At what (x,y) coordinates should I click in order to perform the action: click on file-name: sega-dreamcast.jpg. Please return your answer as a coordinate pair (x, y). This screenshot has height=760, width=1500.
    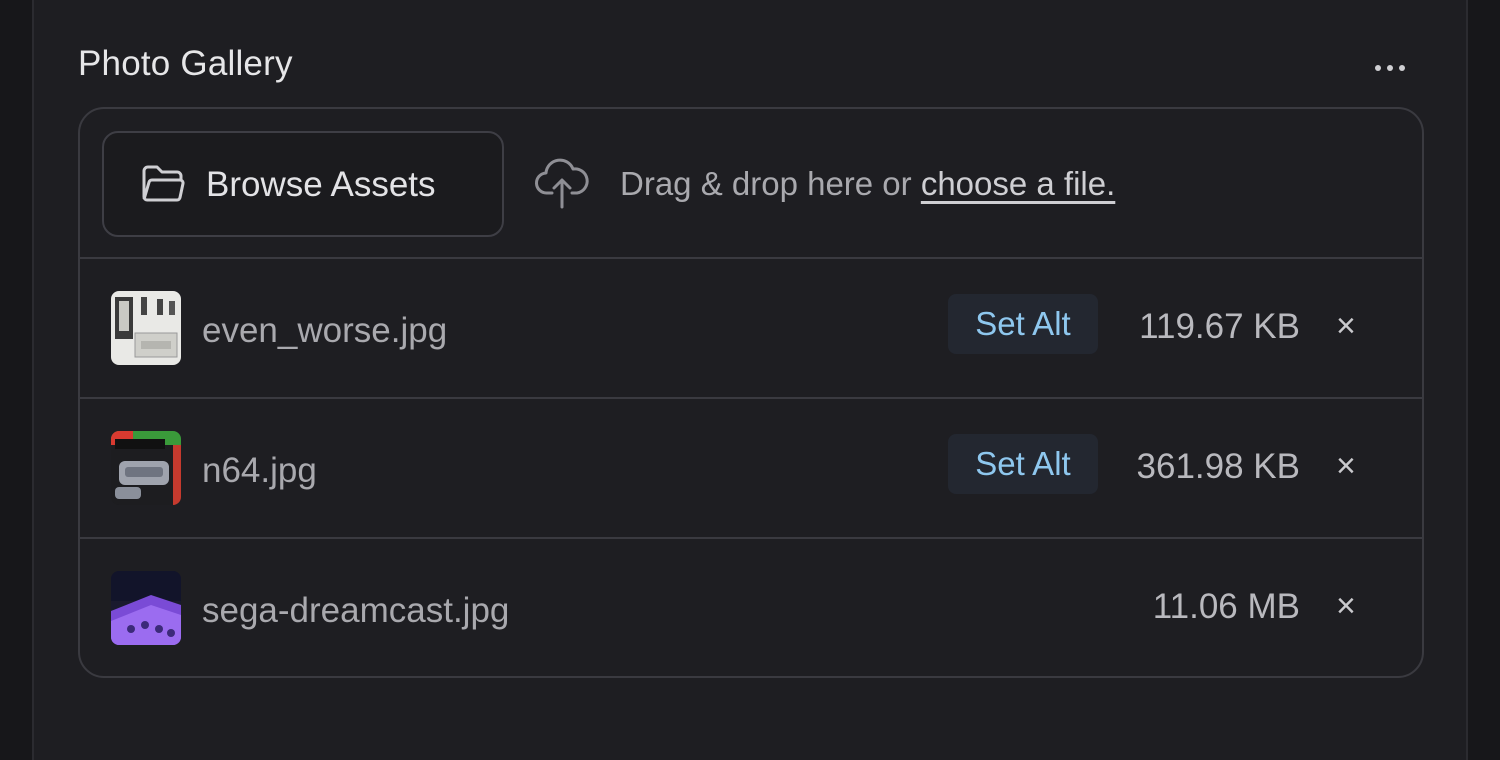
    Looking at the image, I should click on (356, 610).